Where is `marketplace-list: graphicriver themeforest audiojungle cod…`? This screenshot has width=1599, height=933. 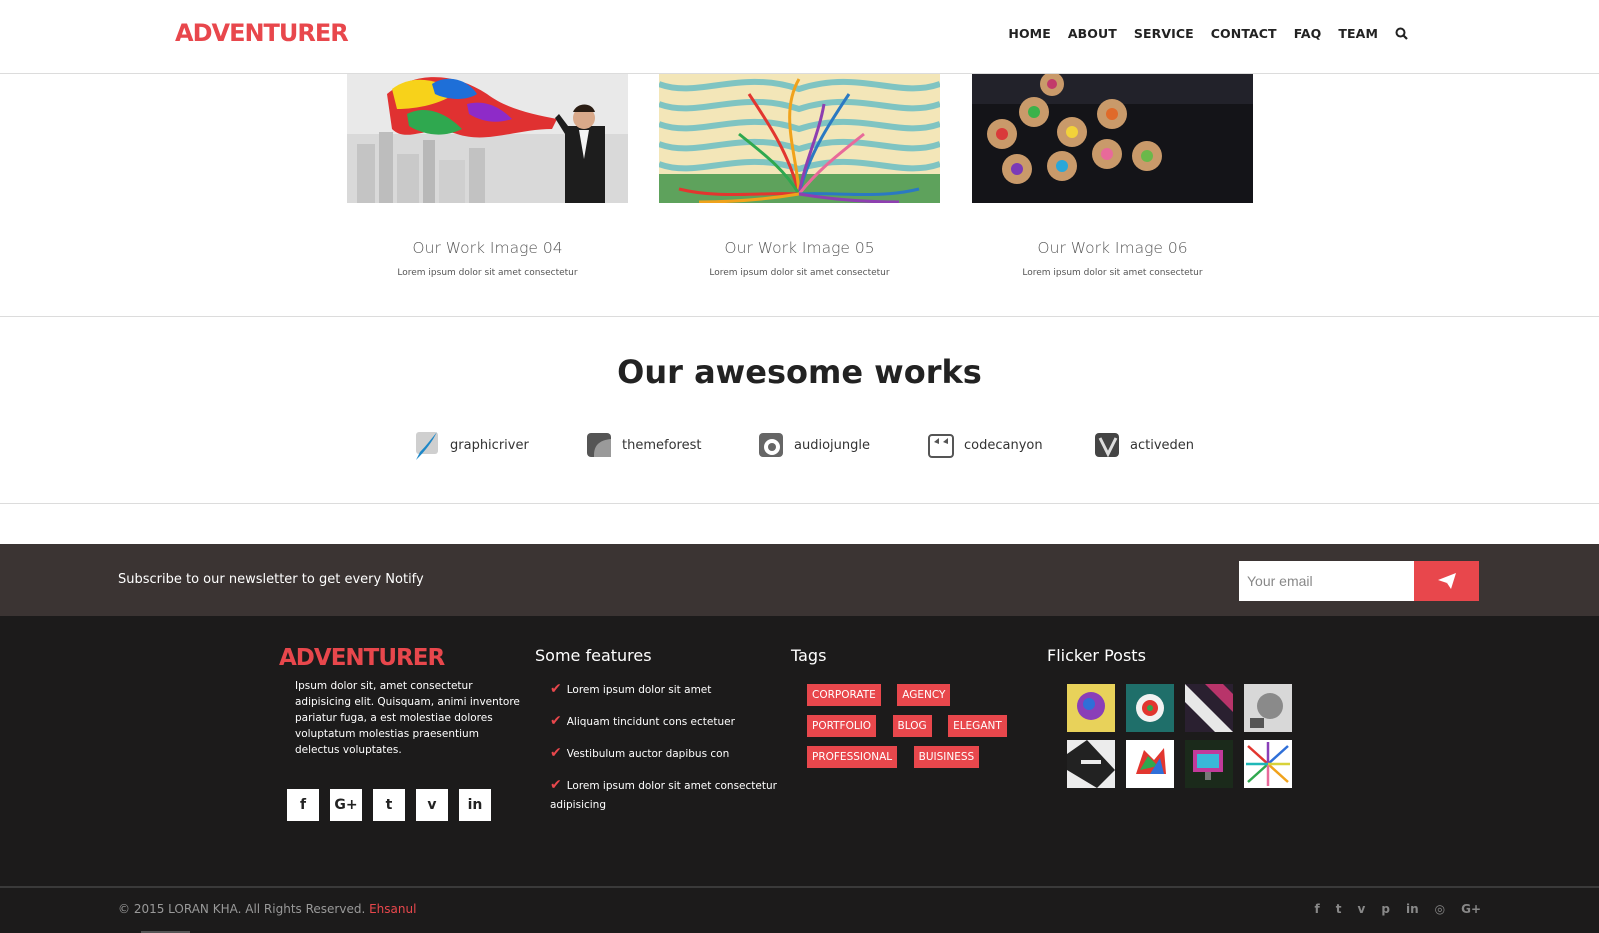 marketplace-list: graphicriver themeforest audiojungle cod… is located at coordinates (803, 448).